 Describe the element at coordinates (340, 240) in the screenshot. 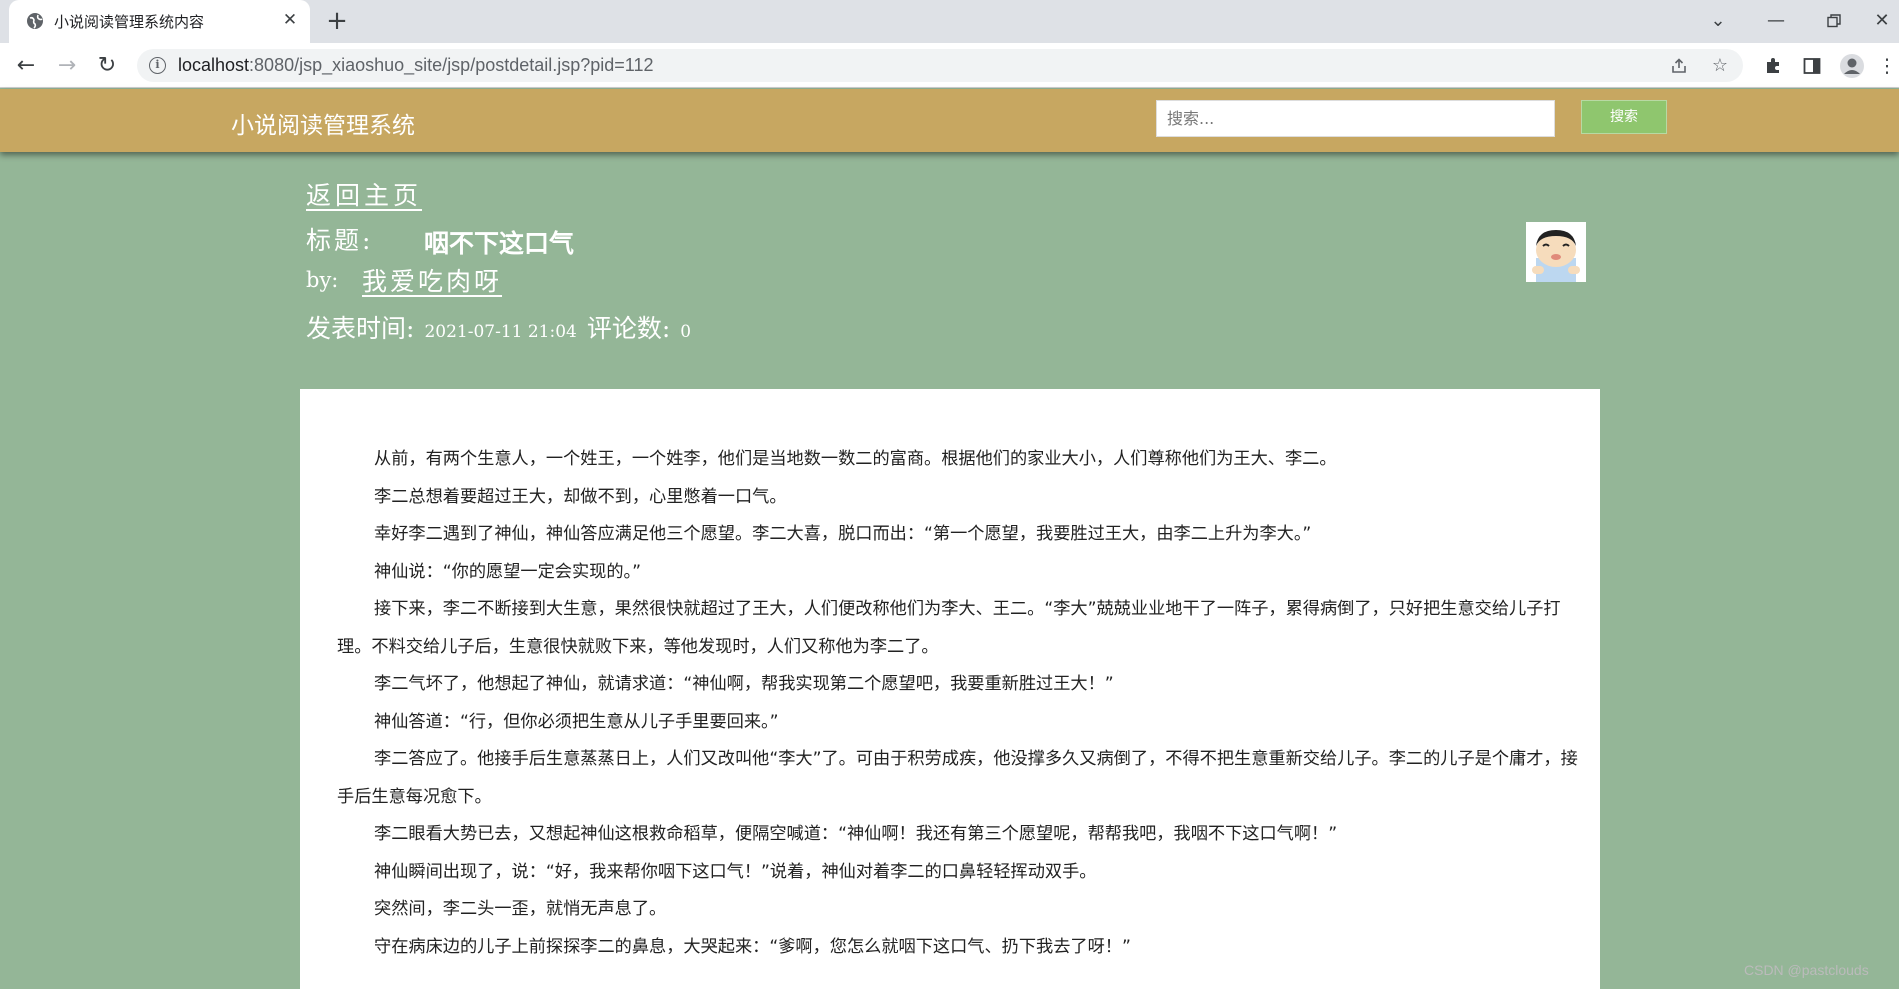

I see `title-label: 标题:` at that location.